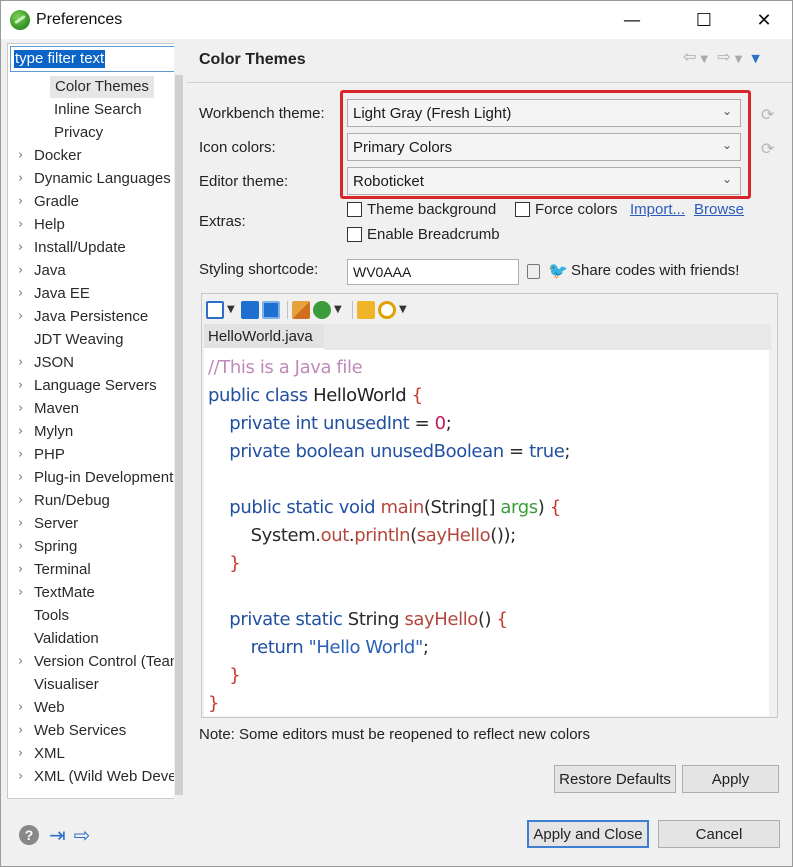 The width and height of the screenshot is (793, 867). Describe the element at coordinates (83, 317) in the screenshot. I see `sidebar-item: › Java Persistence` at that location.